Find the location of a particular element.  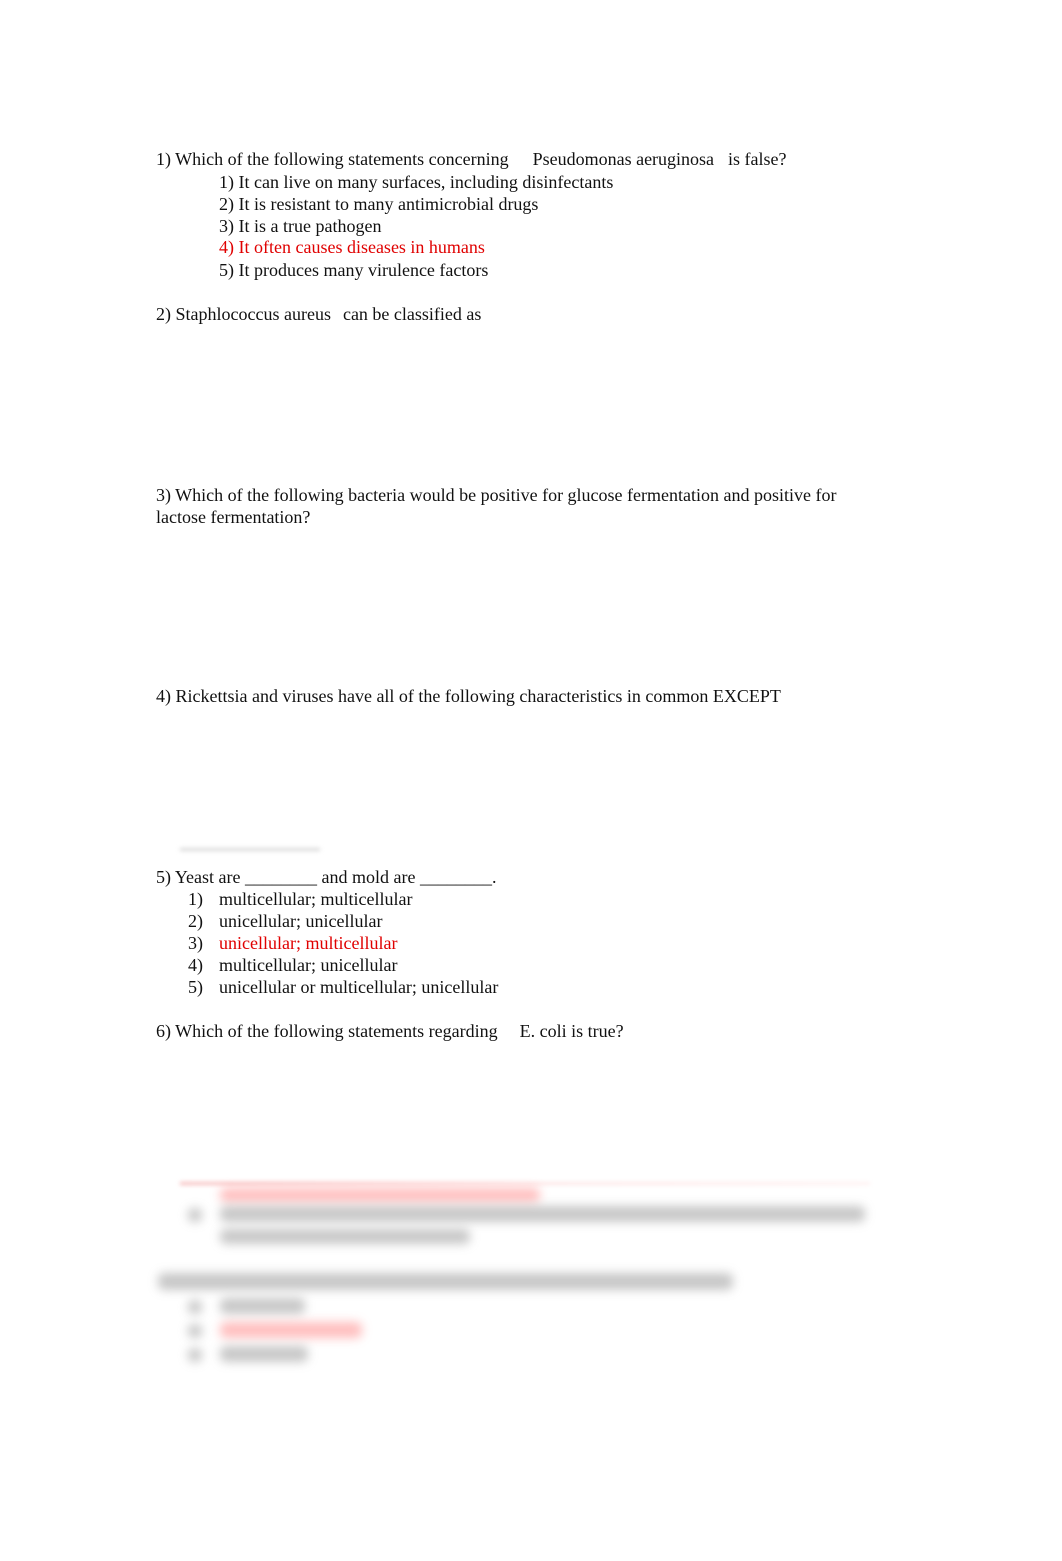

question-5-option-2: unicellular; unicellular is located at coordinates (301, 921).